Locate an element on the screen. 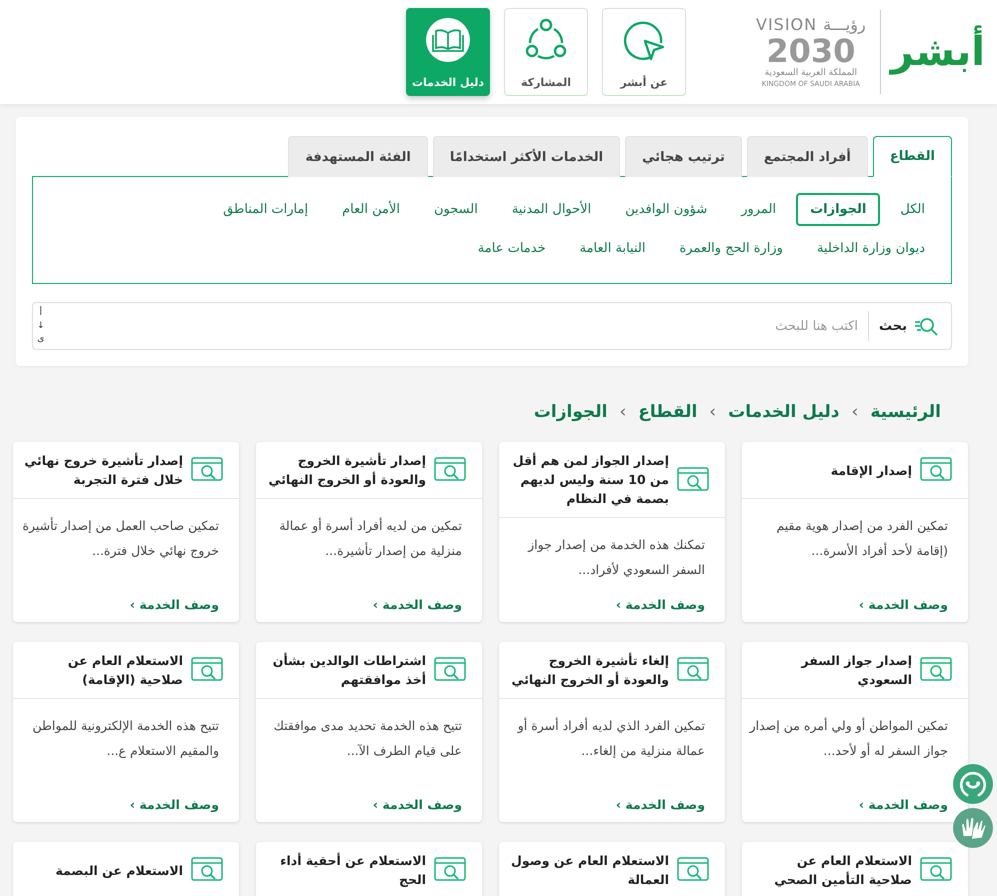 This screenshot has width=997, height=896. country-name: المملكة العربية السعودية is located at coordinates (811, 73).